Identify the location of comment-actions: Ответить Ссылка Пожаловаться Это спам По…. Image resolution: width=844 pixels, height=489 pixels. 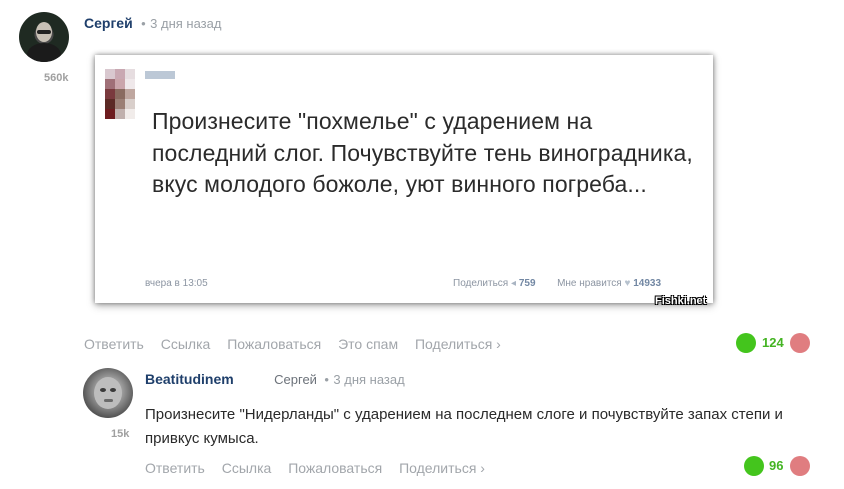
(299, 344).